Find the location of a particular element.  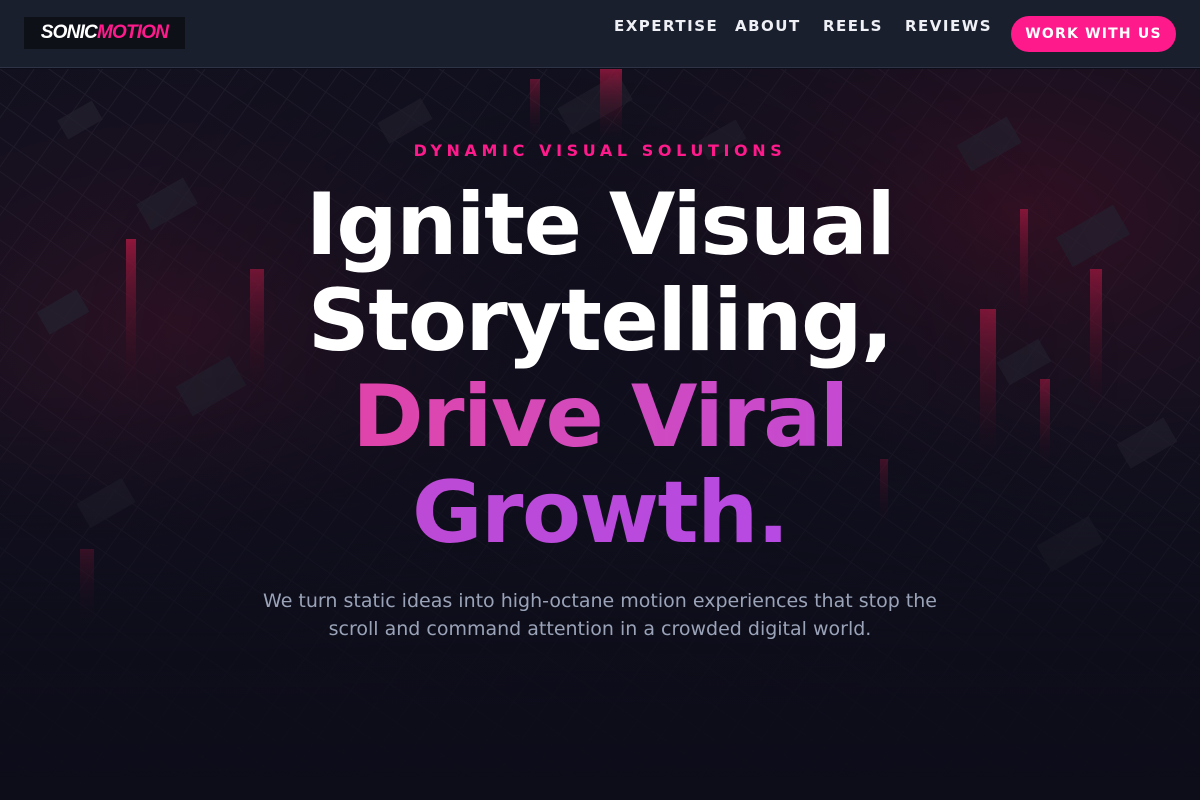

nav-link-expertise: EXPERTISE is located at coordinates (666, 26).